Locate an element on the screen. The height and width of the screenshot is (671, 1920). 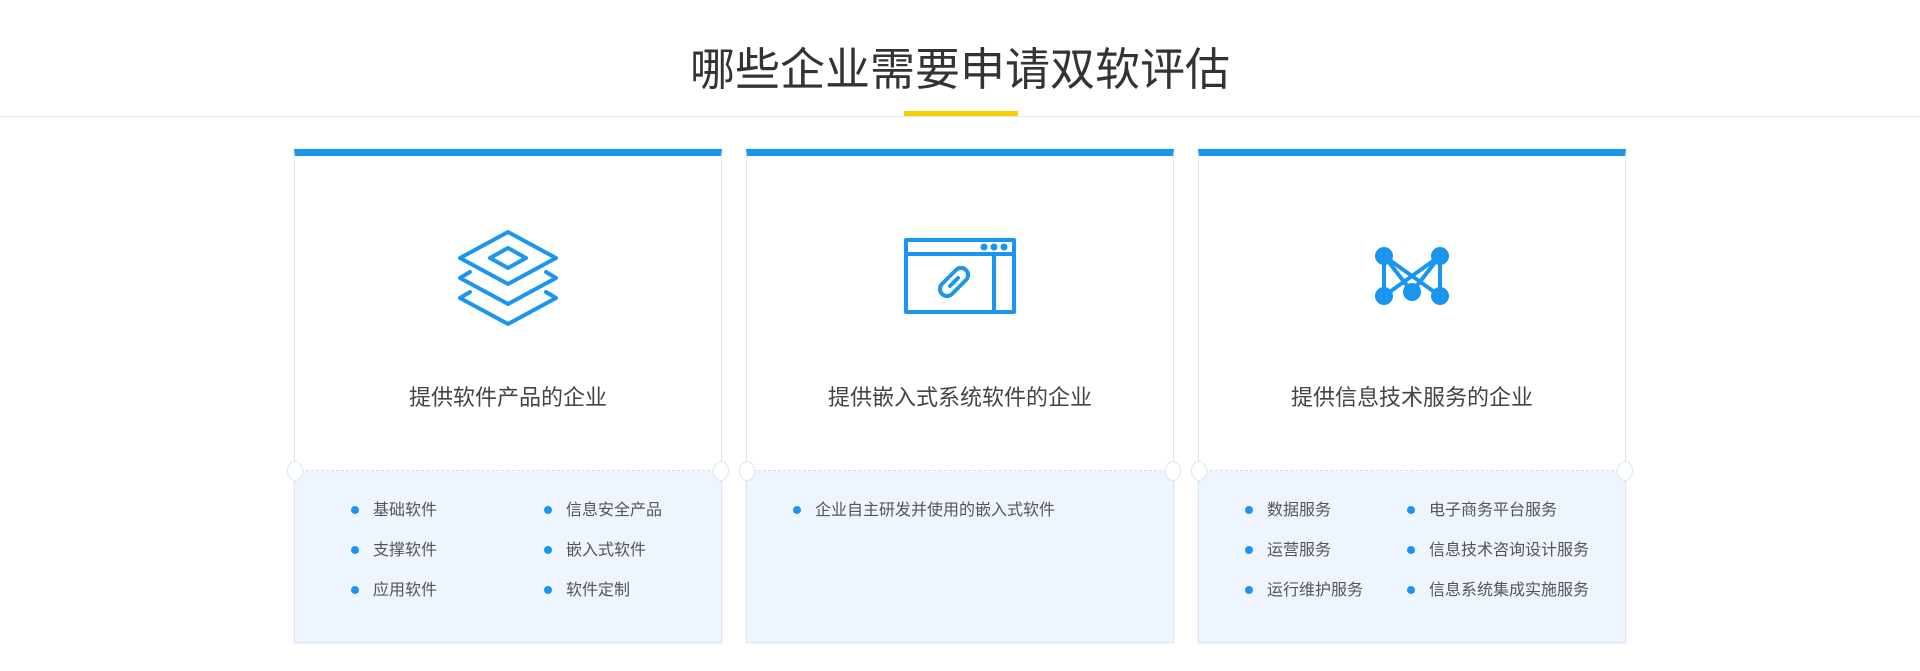
card-top: 提供嵌入式系统软件的企业 is located at coordinates (960, 313).